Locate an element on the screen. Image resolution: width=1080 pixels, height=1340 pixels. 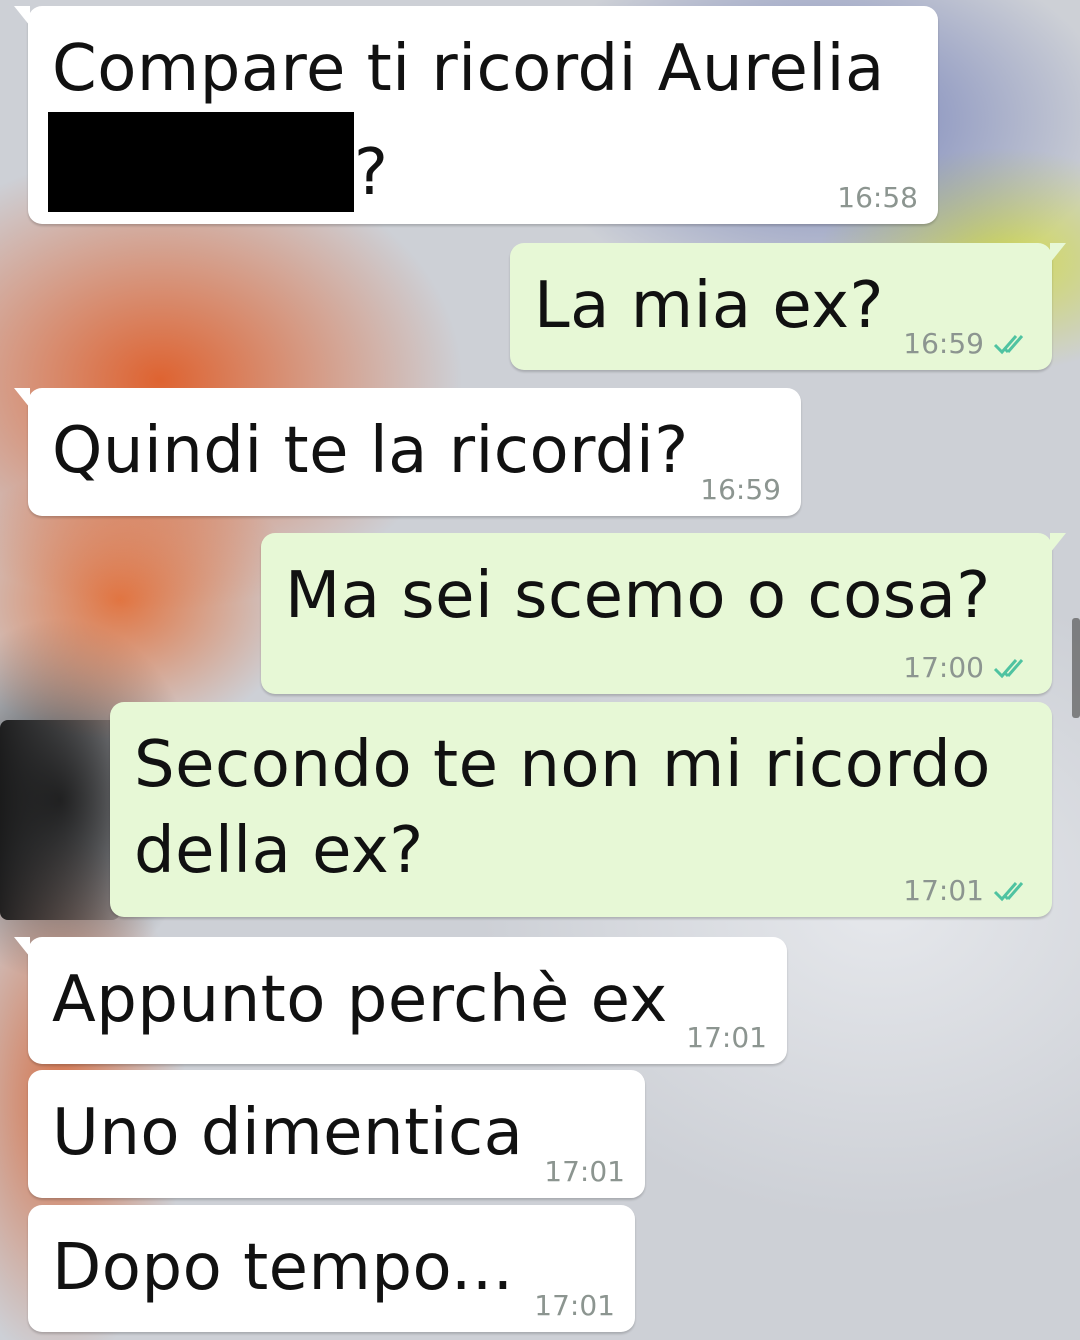
message-text: Appunto perchè ex is located at coordinates (360, 1000).